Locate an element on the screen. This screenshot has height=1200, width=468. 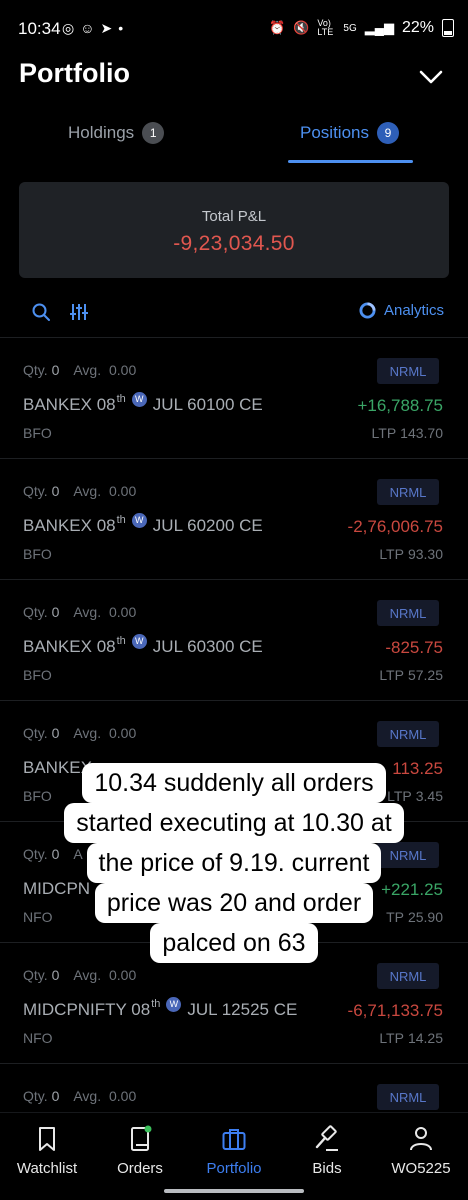
contract: JUL 60100 CE is located at coordinates (207, 404).